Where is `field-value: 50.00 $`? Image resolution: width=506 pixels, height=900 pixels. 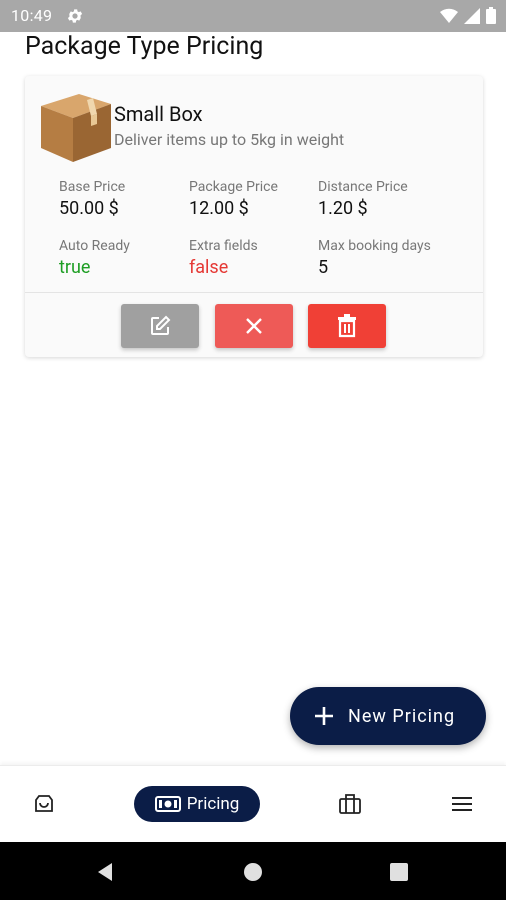
field-value: 50.00 $ is located at coordinates (89, 208).